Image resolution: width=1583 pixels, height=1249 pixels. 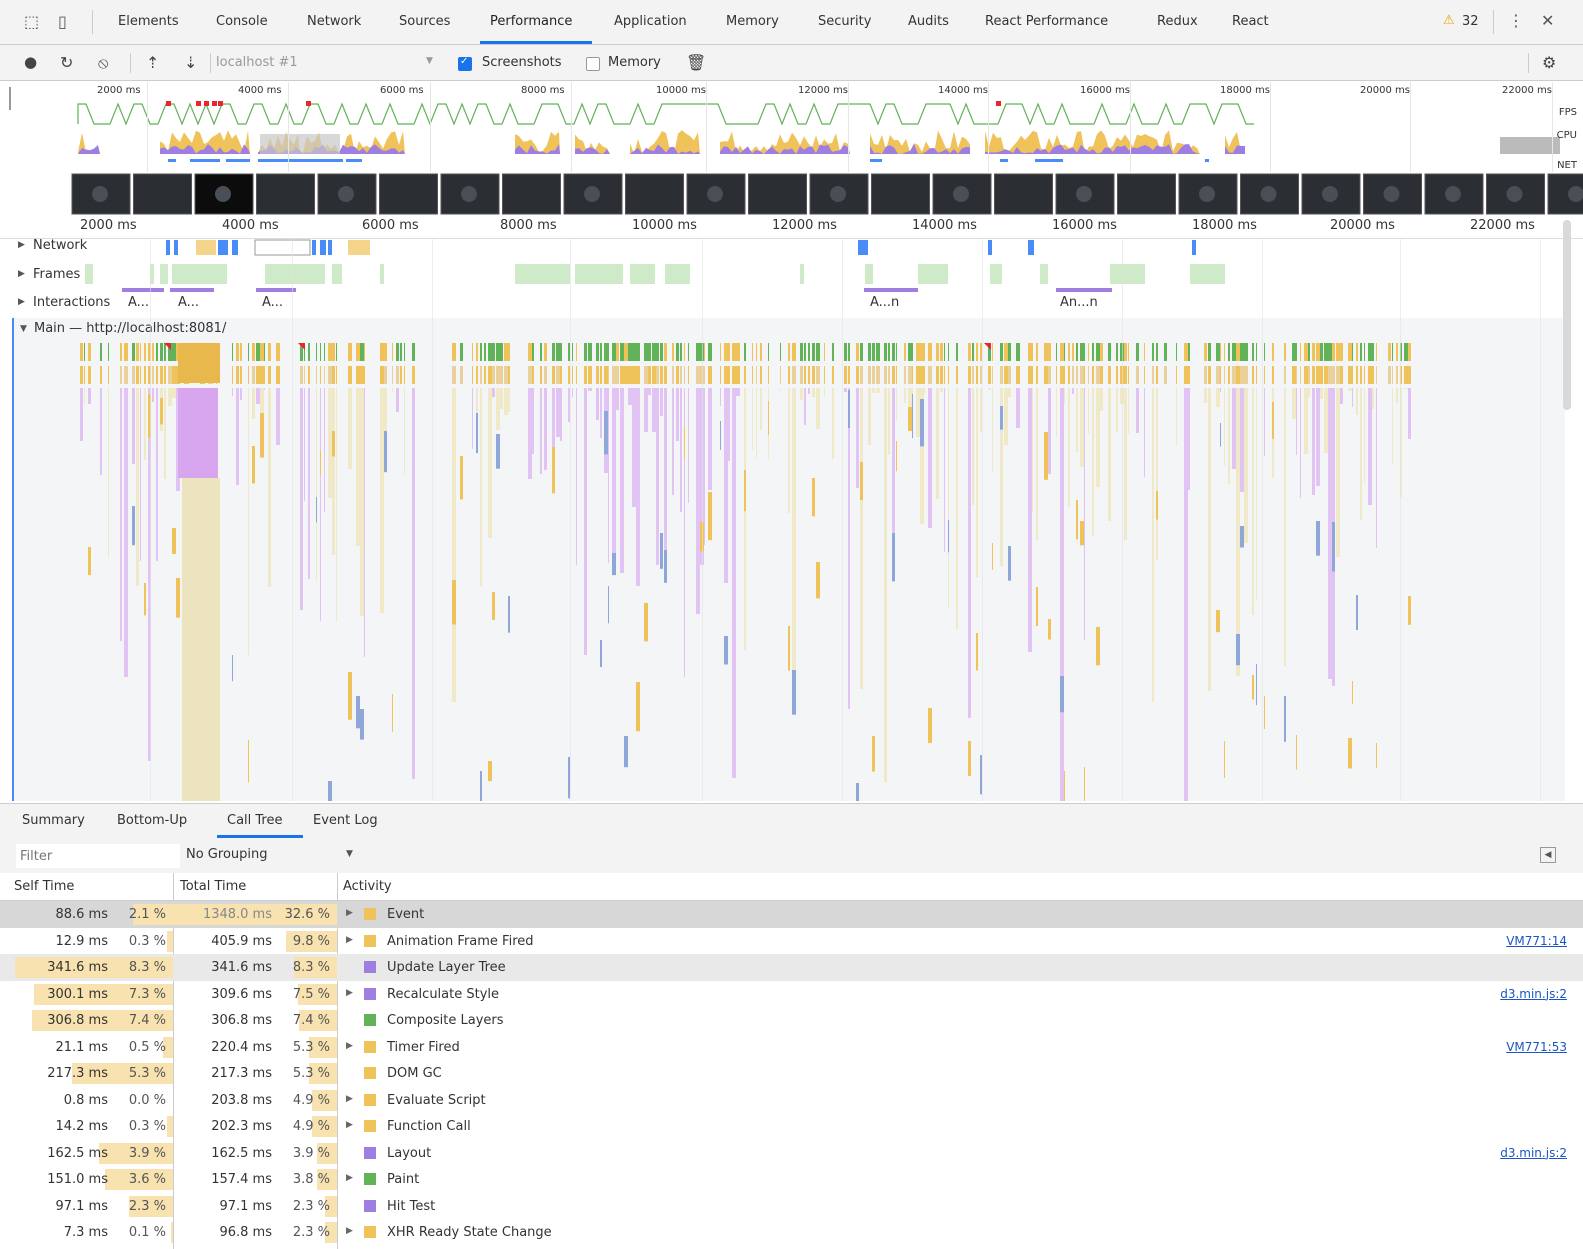 I want to click on device-toolbar-icon: ▯, so click(x=62, y=21).